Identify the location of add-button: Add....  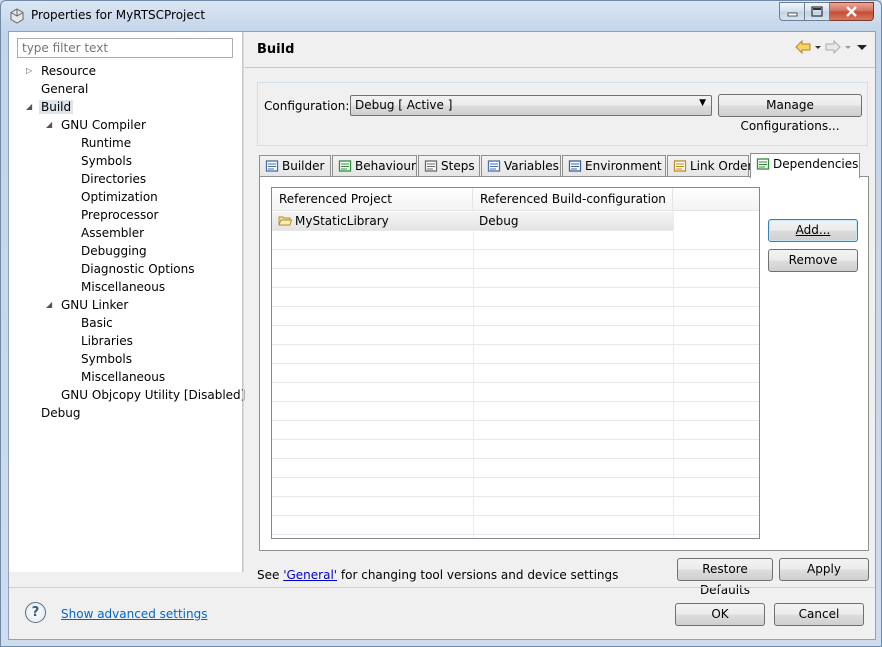
(813, 230).